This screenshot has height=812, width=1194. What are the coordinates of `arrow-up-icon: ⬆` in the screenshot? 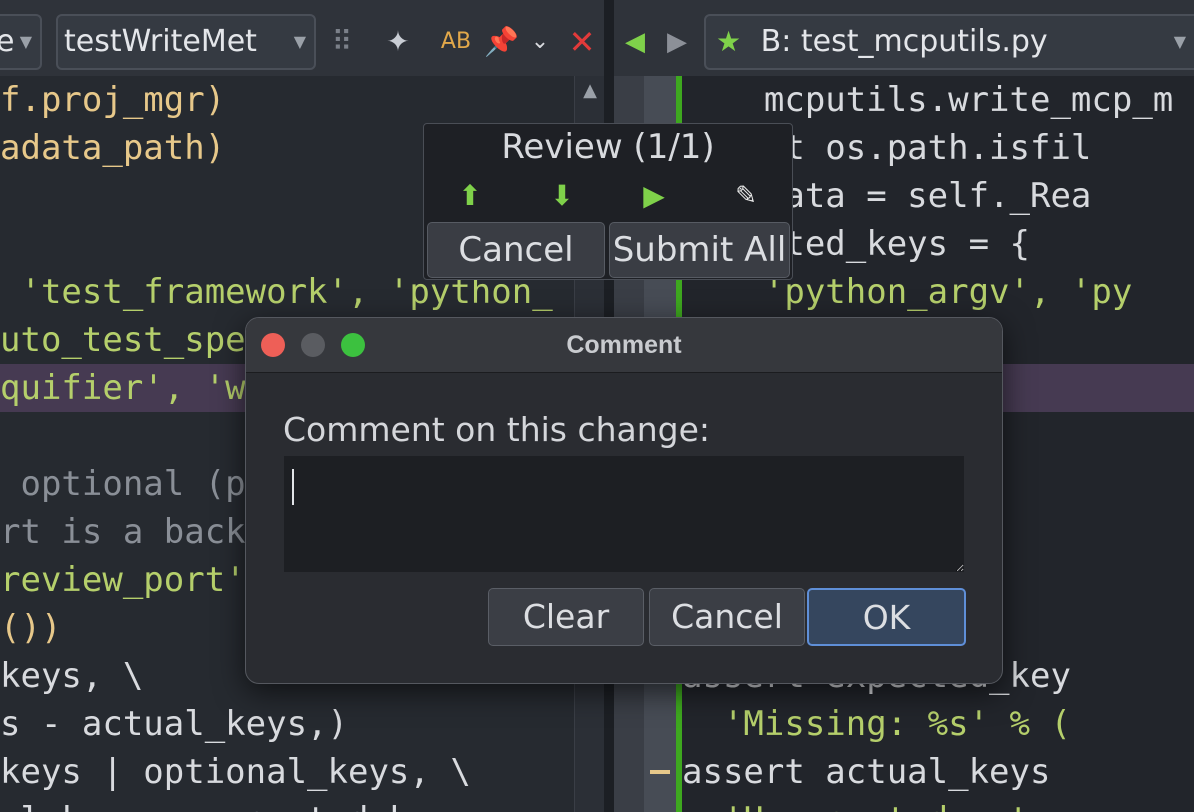 It's located at (470, 196).